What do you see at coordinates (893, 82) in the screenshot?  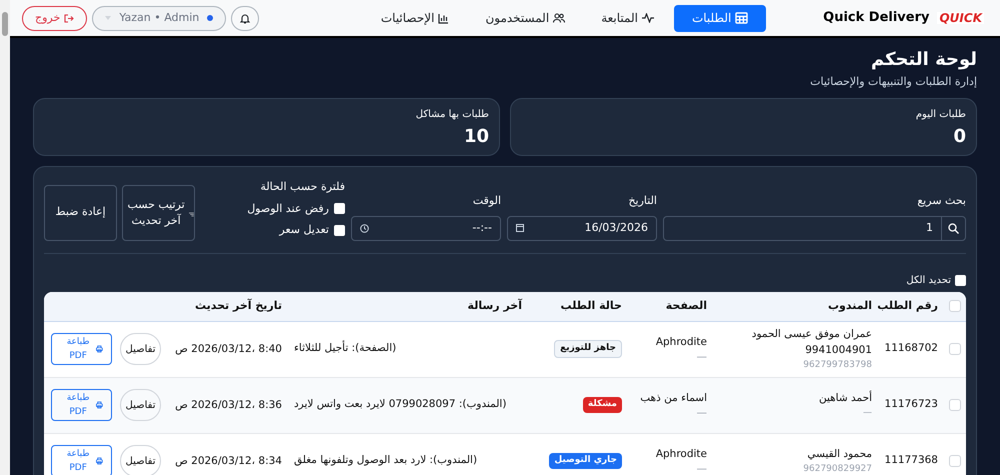 I see `page-subtitle: إدارة الطلبات والتنبيهات والإحصائيات` at bounding box center [893, 82].